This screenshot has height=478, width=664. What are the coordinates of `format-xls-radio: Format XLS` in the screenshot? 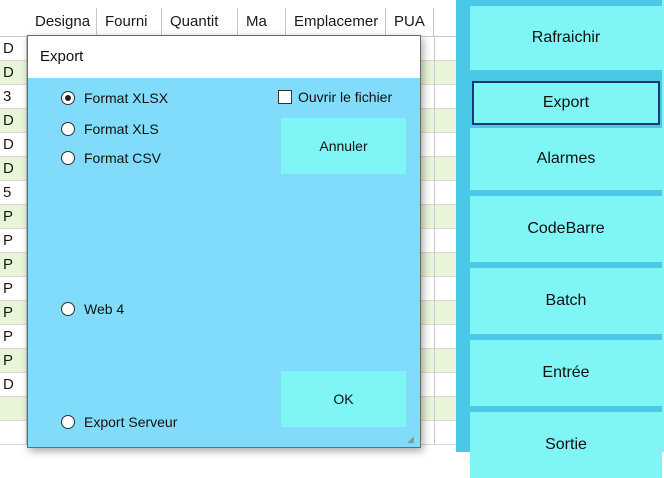 It's located at (110, 129).